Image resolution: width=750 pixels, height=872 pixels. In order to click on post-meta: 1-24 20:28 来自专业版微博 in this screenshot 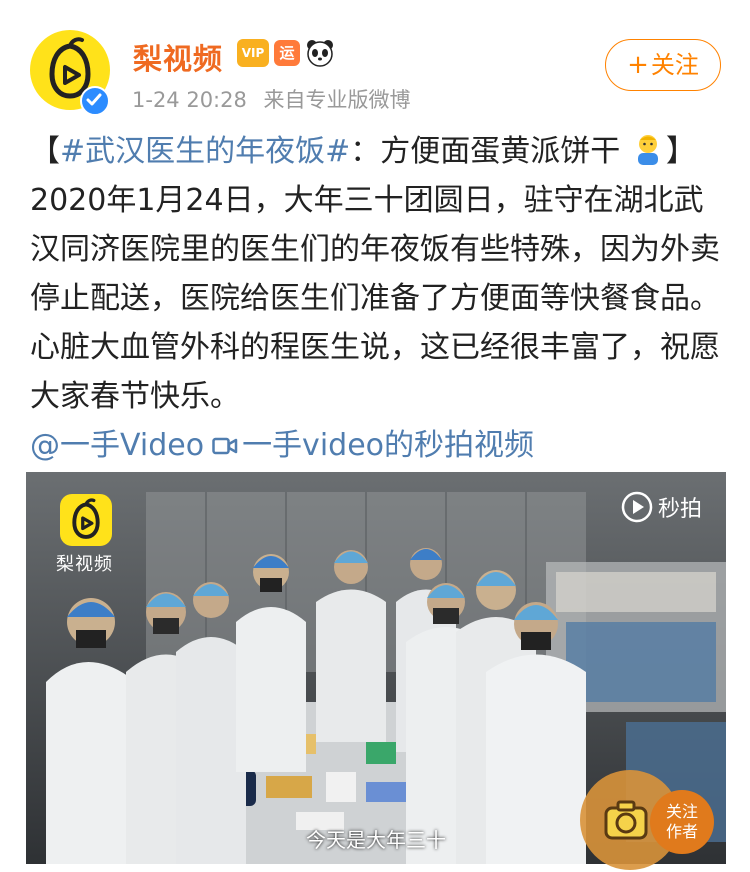, I will do `click(271, 99)`.